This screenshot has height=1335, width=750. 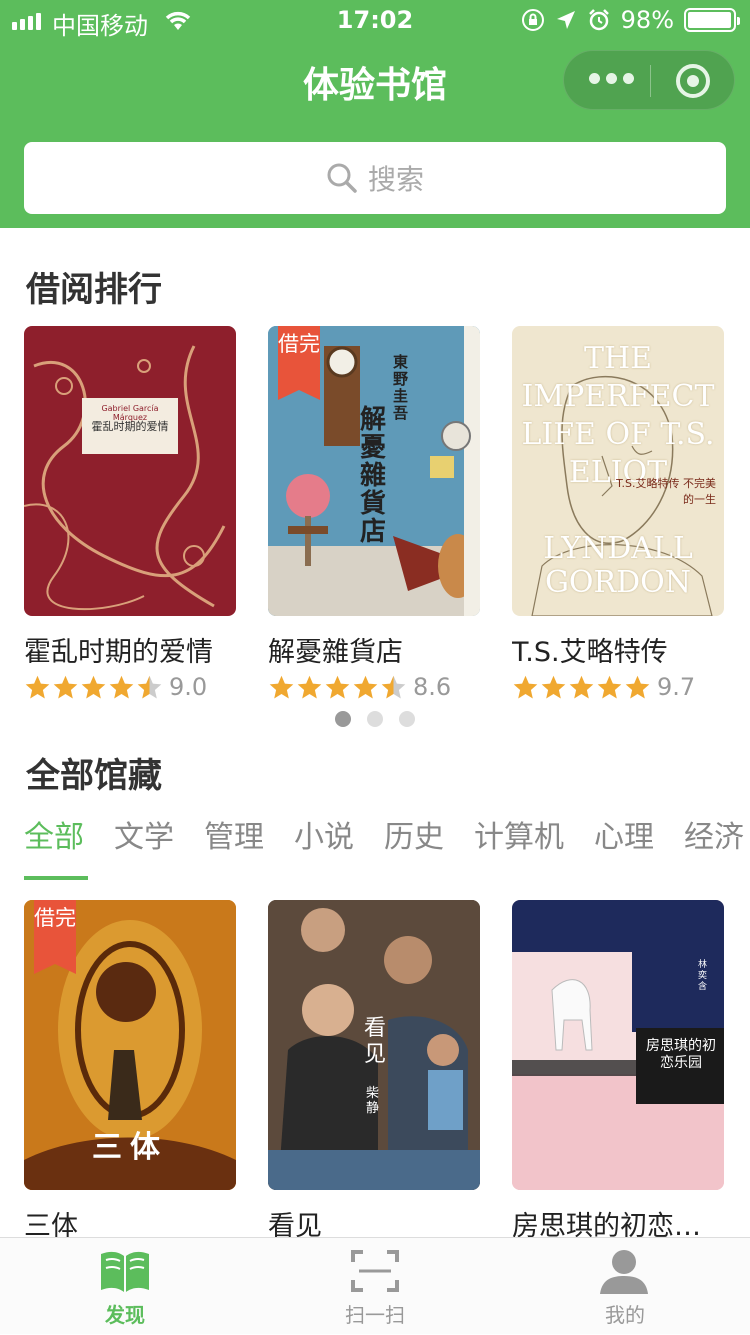 What do you see at coordinates (125, 478) in the screenshot?
I see `cover-art` at bounding box center [125, 478].